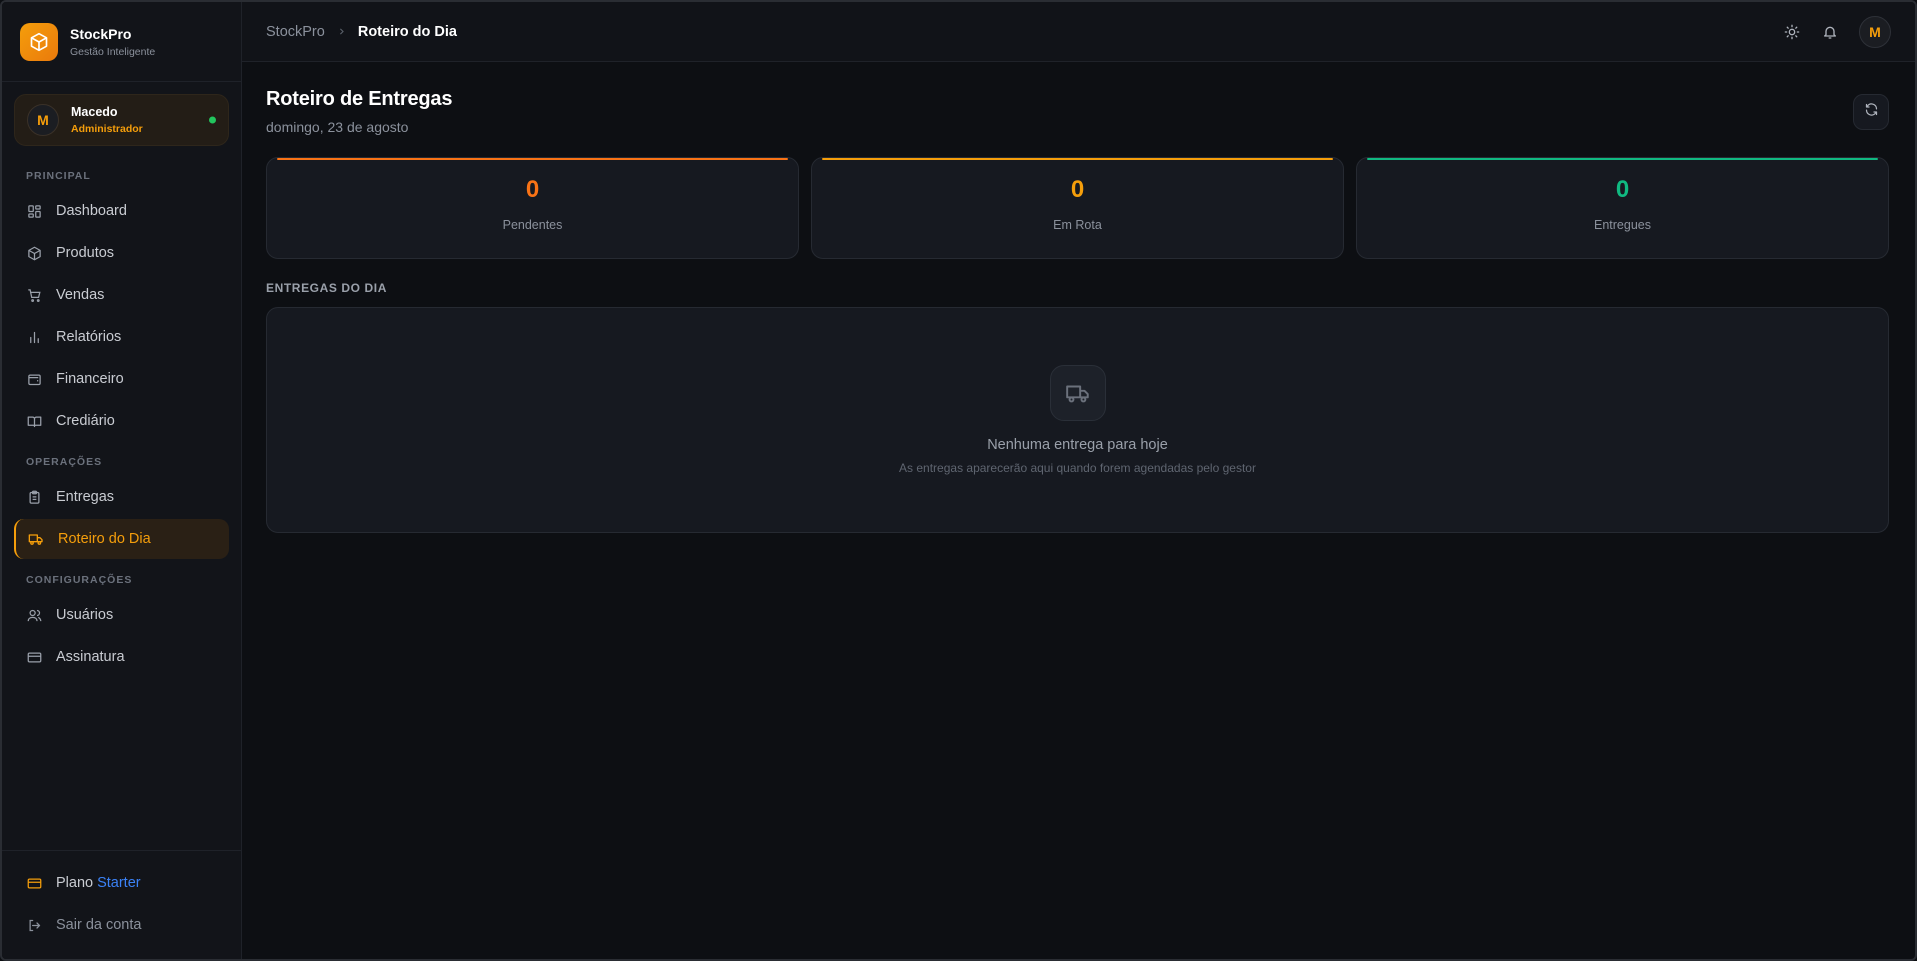 This screenshot has width=1917, height=961. I want to click on stat-label: Pendentes, so click(532, 225).